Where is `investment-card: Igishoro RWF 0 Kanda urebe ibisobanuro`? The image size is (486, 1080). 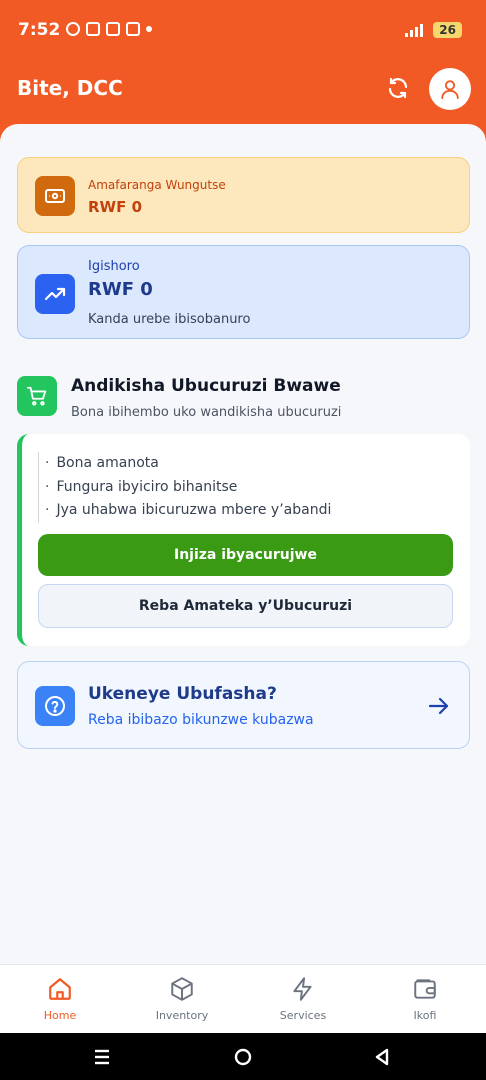 investment-card: Igishoro RWF 0 Kanda urebe ibisobanuro is located at coordinates (243, 292).